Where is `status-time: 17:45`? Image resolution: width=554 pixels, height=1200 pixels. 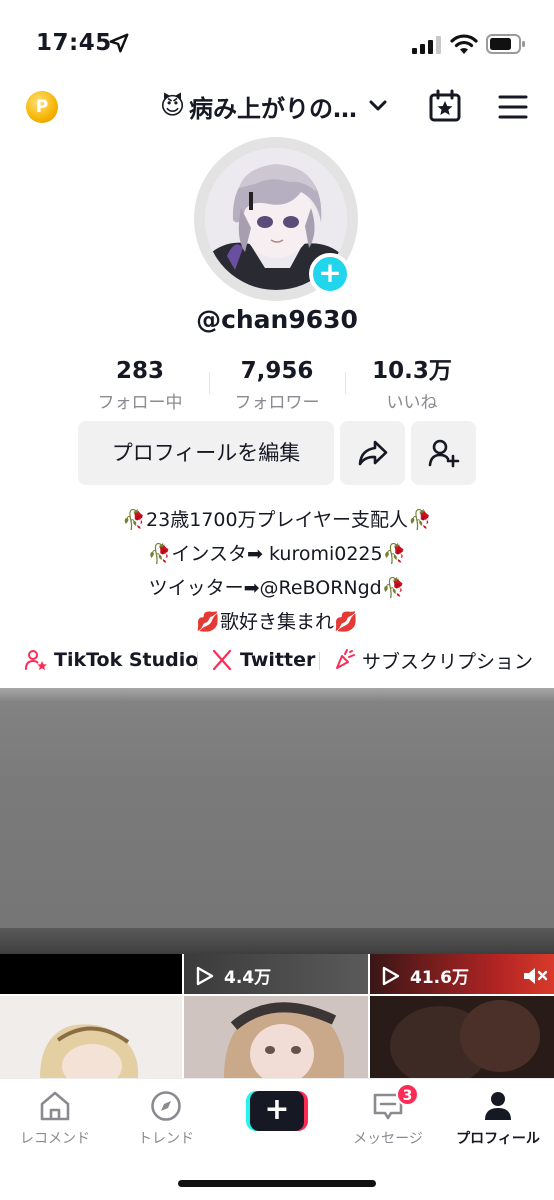
status-time: 17:45 is located at coordinates (74, 43).